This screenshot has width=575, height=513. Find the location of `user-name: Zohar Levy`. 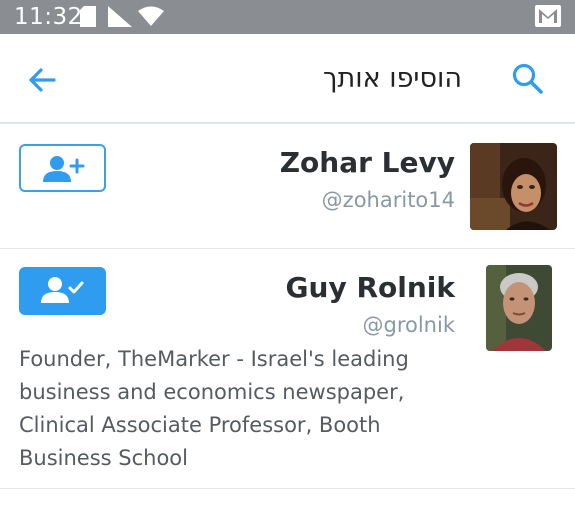

user-name: Zohar Levy is located at coordinates (367, 162).